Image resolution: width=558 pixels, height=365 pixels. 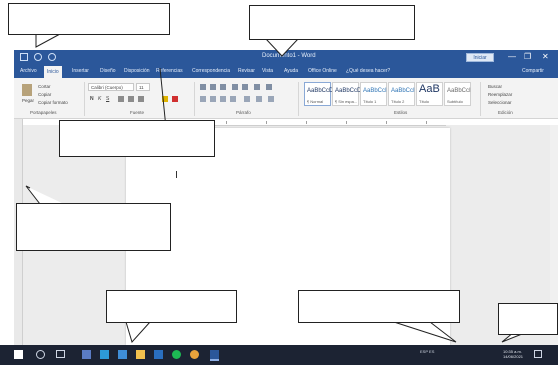 What do you see at coordinates (89, 19) in the screenshot?
I see `callout-box-quick-access` at bounding box center [89, 19].